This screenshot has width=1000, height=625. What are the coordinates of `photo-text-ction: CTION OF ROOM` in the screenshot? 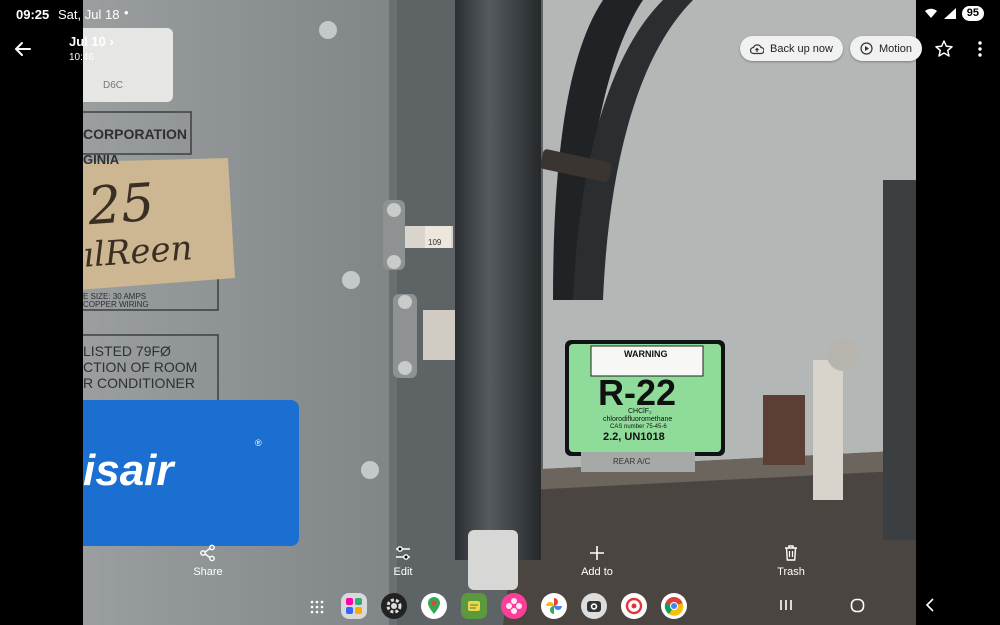 It's located at (140, 367).